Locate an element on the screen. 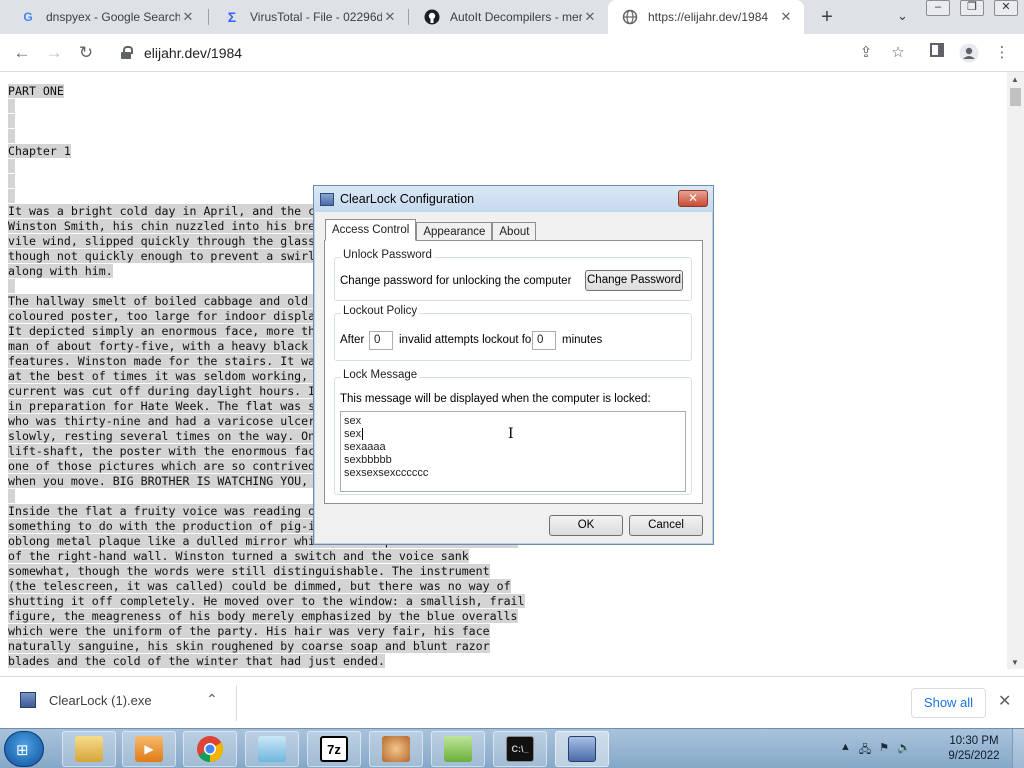  google-icon: G is located at coordinates (28, 17).